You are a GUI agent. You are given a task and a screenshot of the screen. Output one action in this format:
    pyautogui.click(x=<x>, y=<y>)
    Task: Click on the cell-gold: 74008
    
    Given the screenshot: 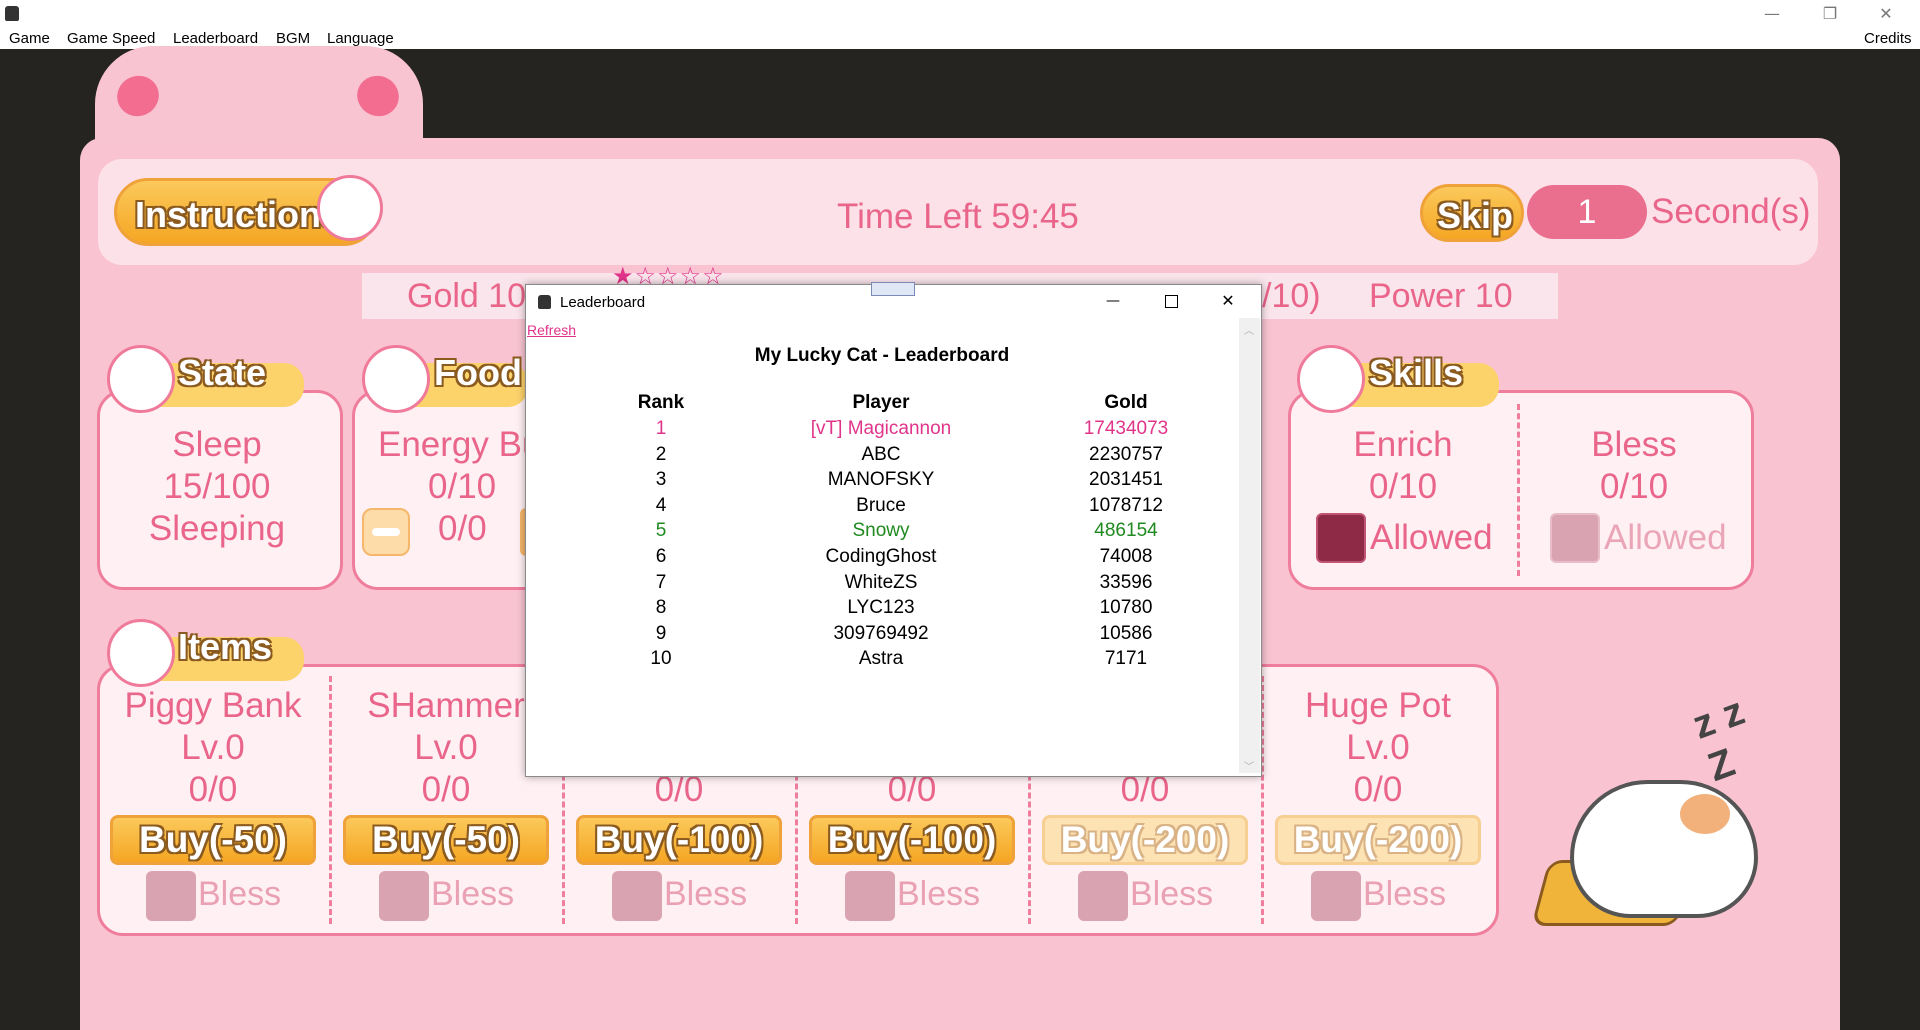 What is the action you would take?
    pyautogui.click(x=1126, y=556)
    